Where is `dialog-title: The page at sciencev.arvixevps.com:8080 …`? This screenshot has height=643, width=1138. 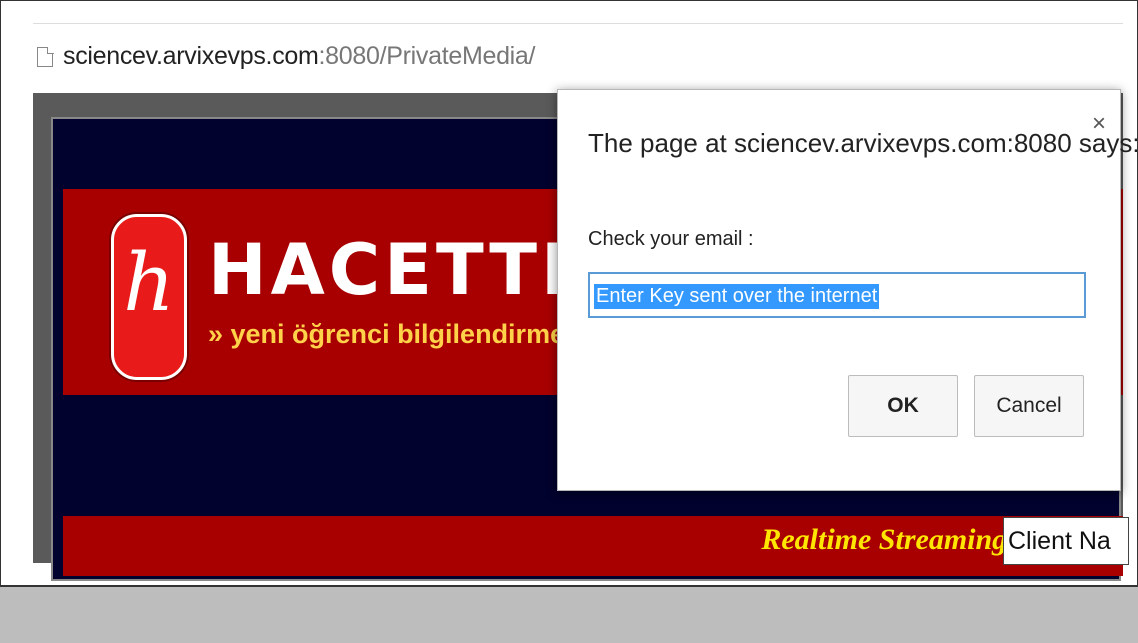 dialog-title: The page at sciencev.arvixevps.com:8080 … is located at coordinates (863, 143).